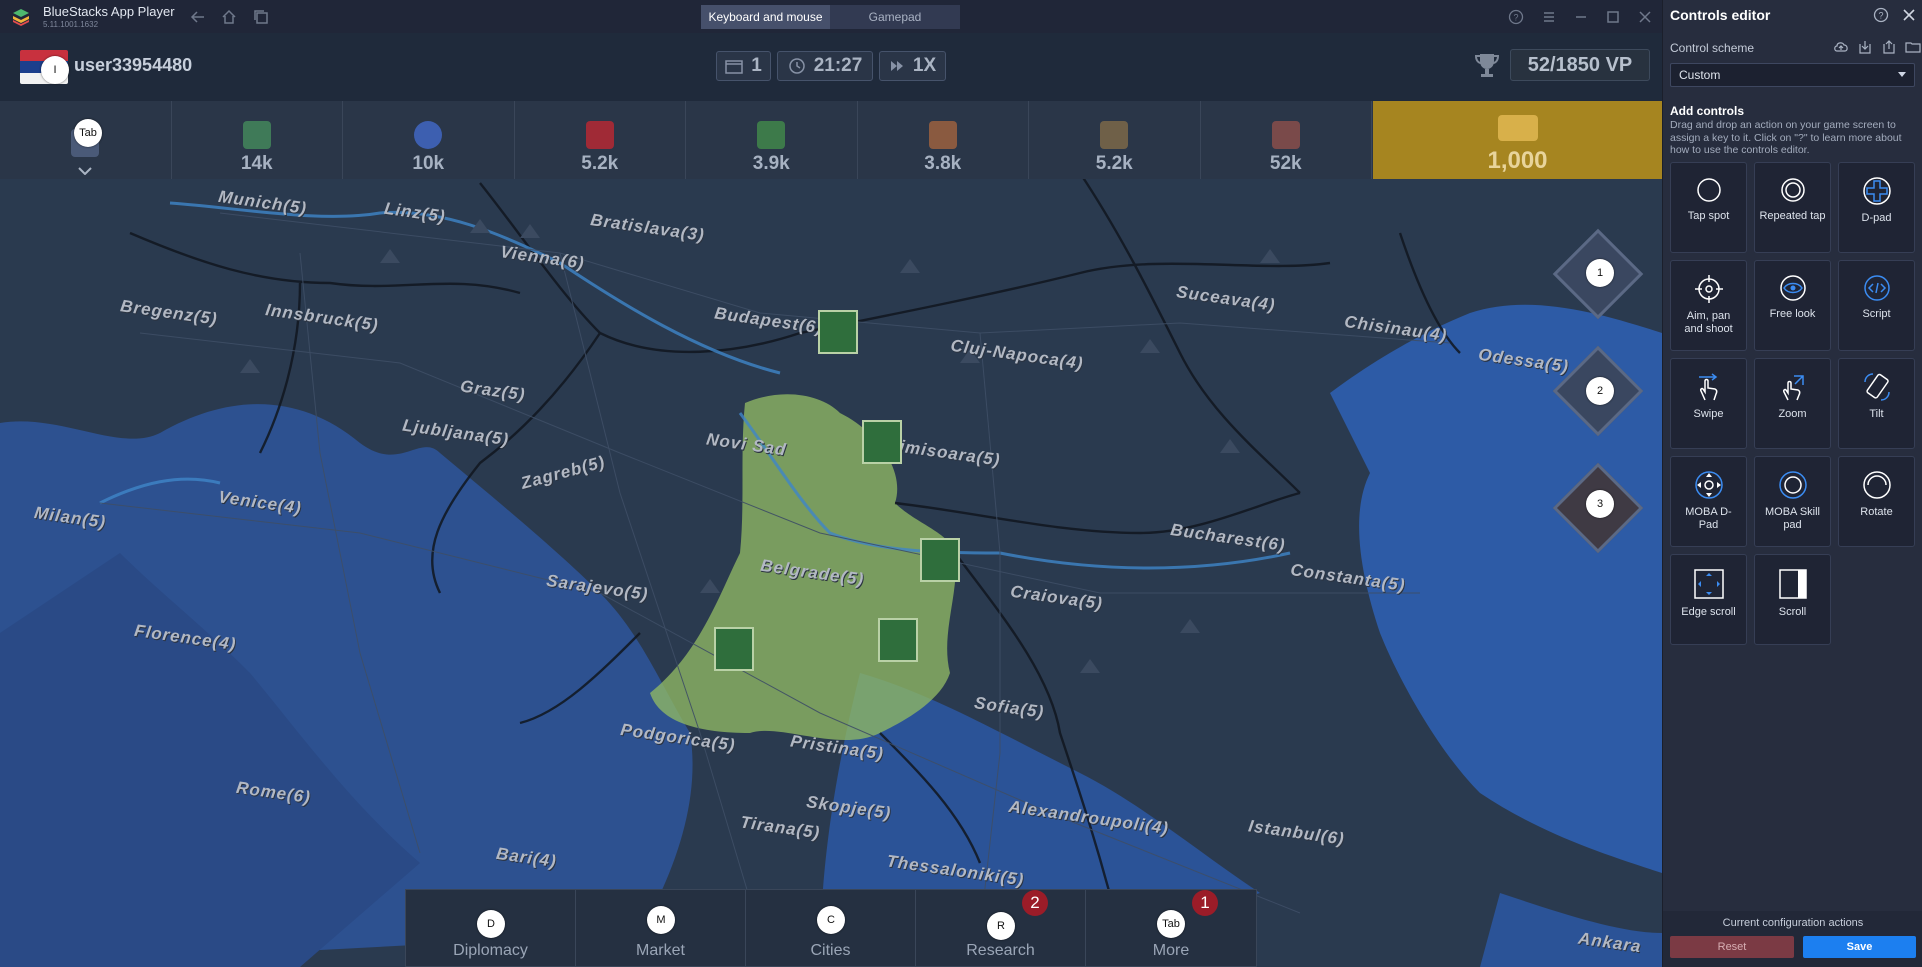 The height and width of the screenshot is (967, 1922). I want to click on import-icon, so click(1865, 47).